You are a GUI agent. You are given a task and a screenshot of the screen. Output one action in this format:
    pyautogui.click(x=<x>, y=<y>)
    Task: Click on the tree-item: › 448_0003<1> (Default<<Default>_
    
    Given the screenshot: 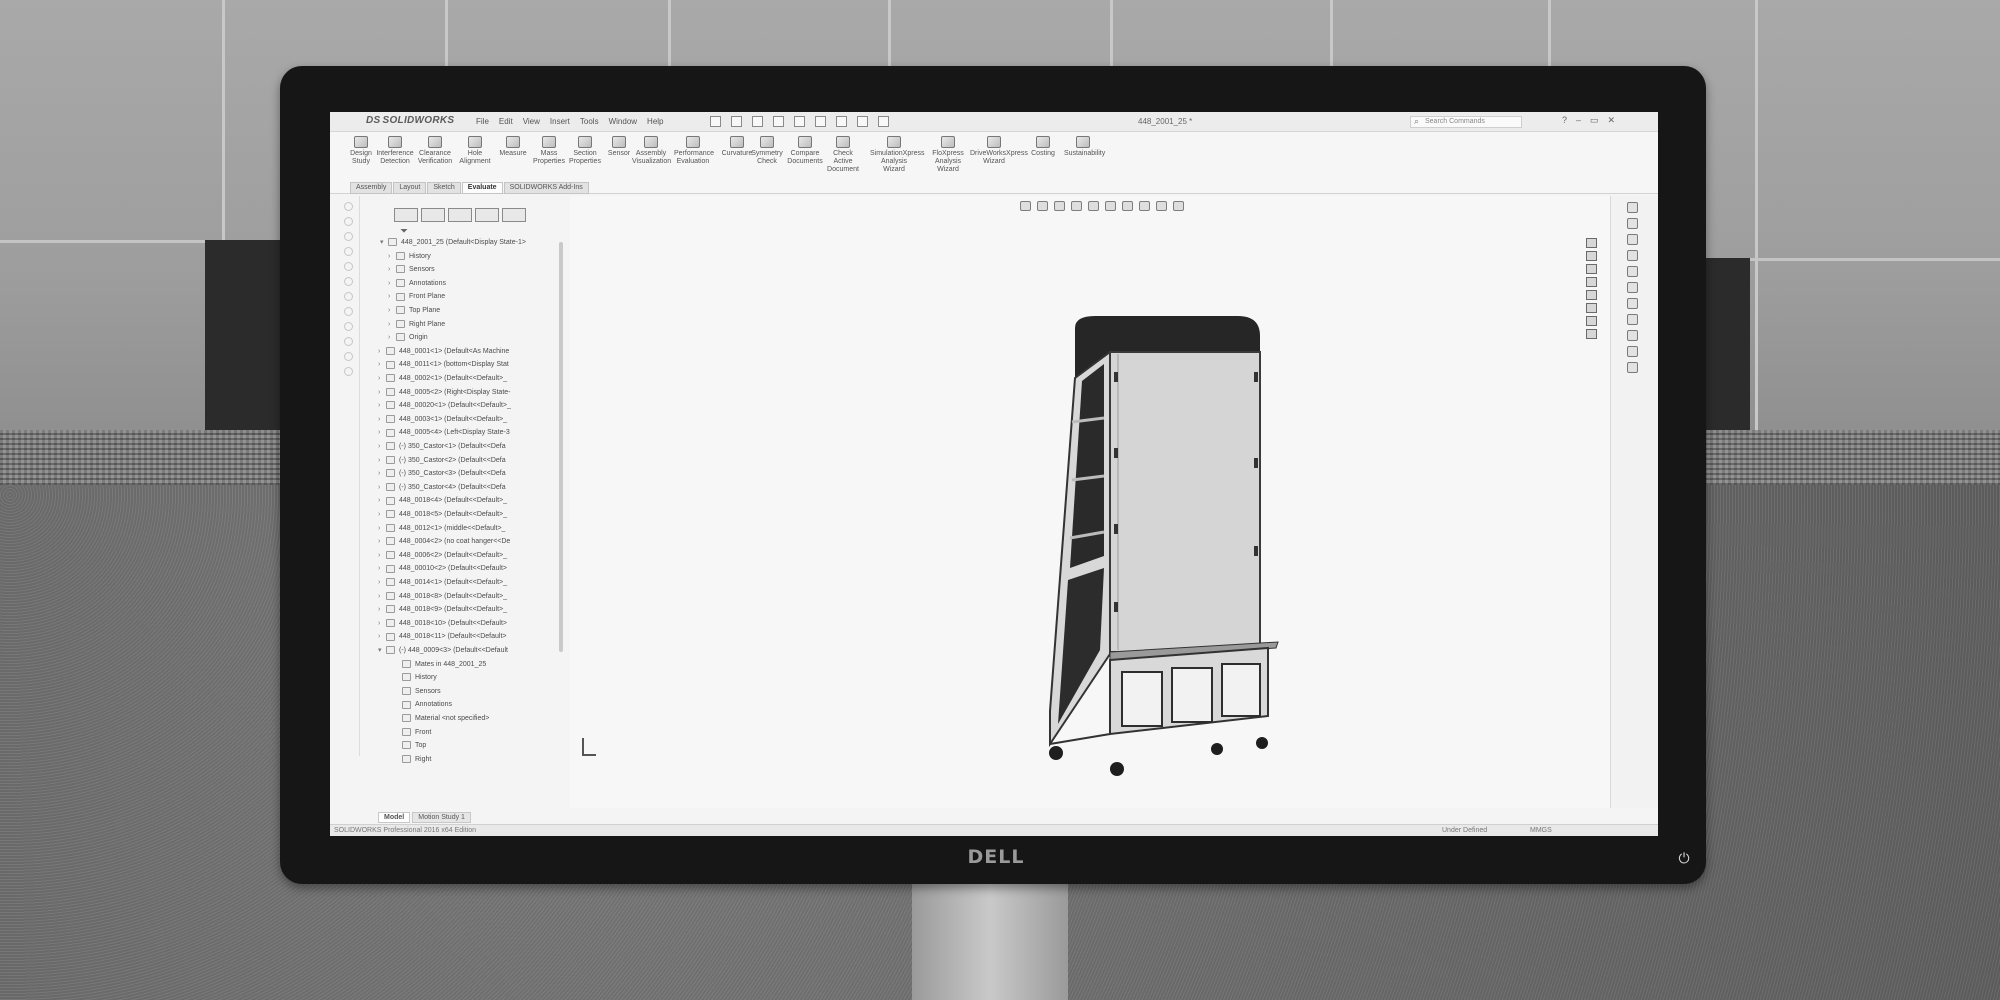 What is the action you would take?
    pyautogui.click(x=442, y=420)
    